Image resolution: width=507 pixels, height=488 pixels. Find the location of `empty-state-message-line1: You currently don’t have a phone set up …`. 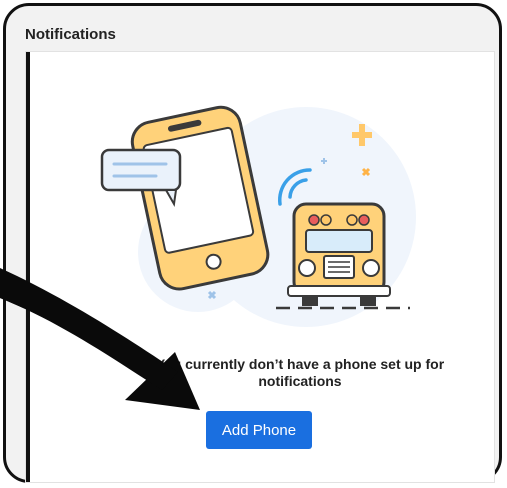

empty-state-message-line1: You currently don’t have a phone set up … is located at coordinates (300, 364).